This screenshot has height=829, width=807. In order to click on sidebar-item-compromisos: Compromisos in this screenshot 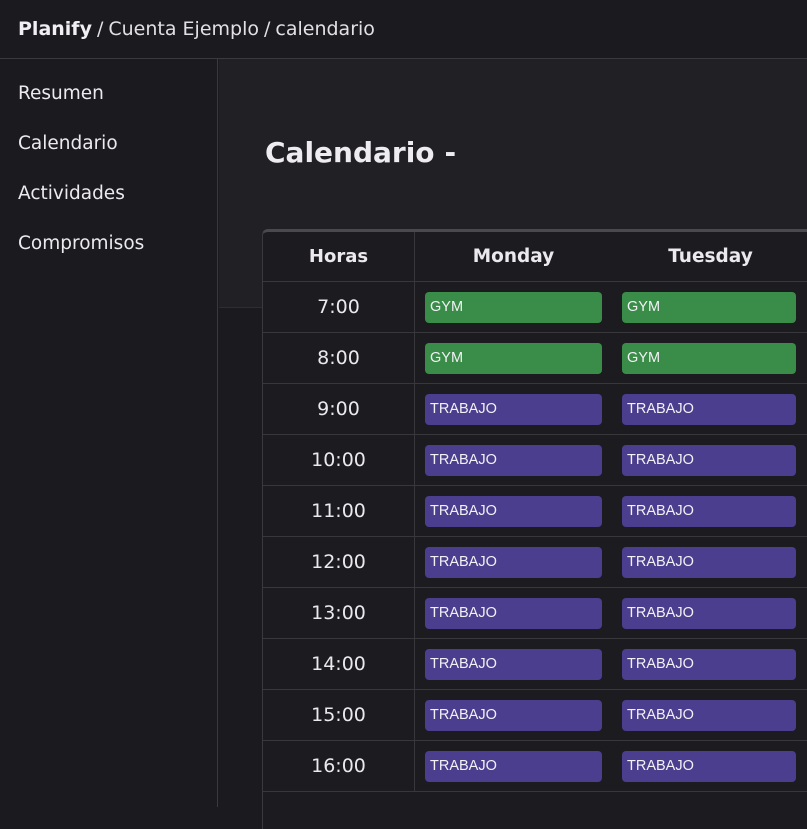, I will do `click(108, 244)`.